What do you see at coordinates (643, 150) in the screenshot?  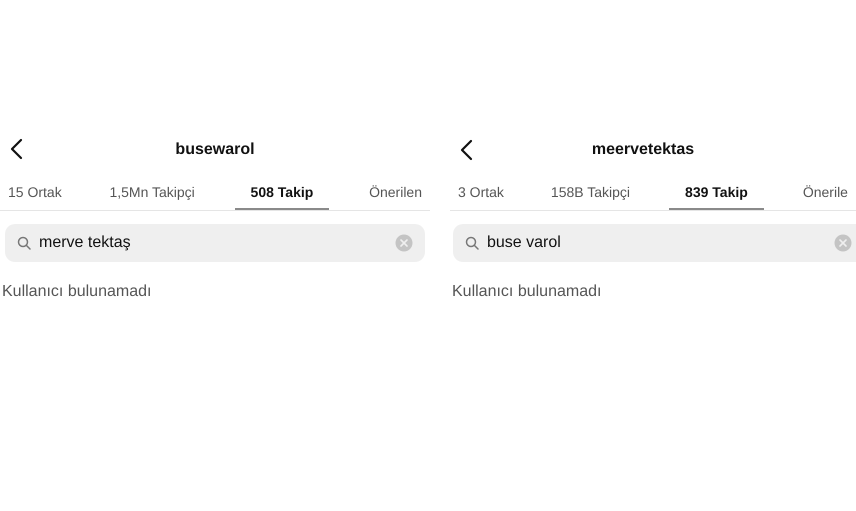 I see `profile-username: meervetektas` at bounding box center [643, 150].